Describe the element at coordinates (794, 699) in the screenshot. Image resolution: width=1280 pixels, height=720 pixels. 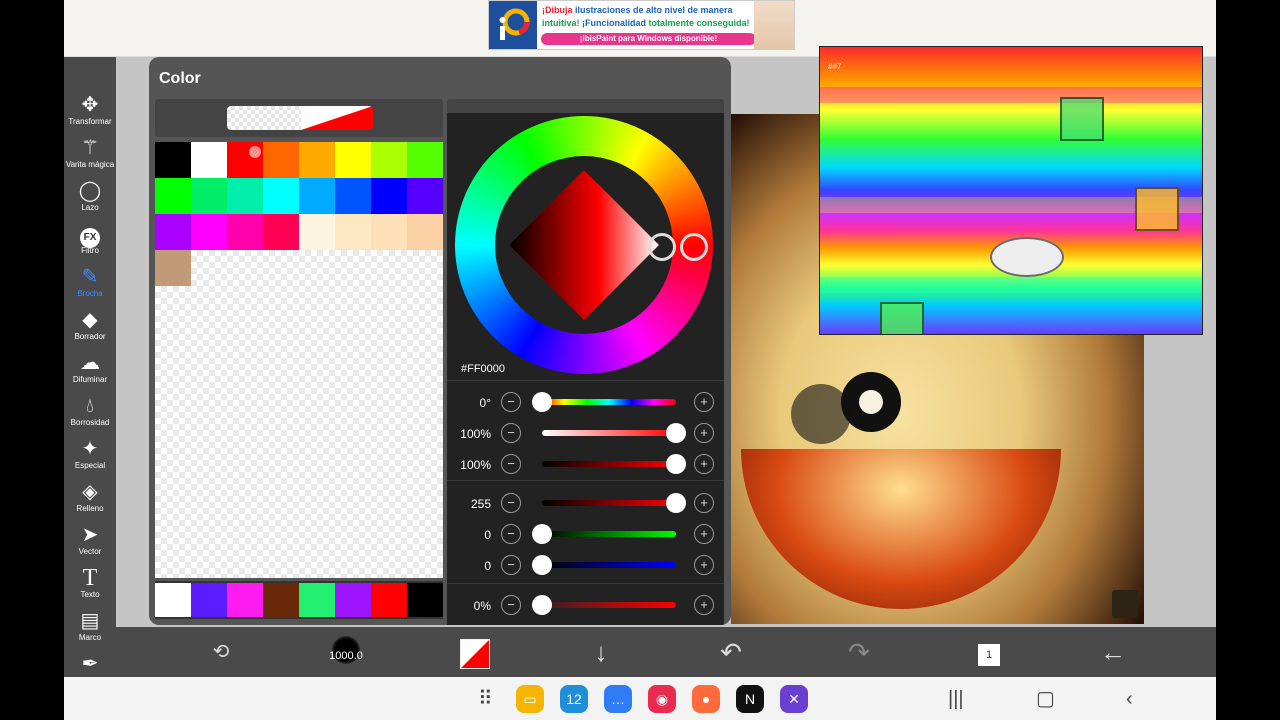
I see `game-launcher-app-icon: ✕` at that location.